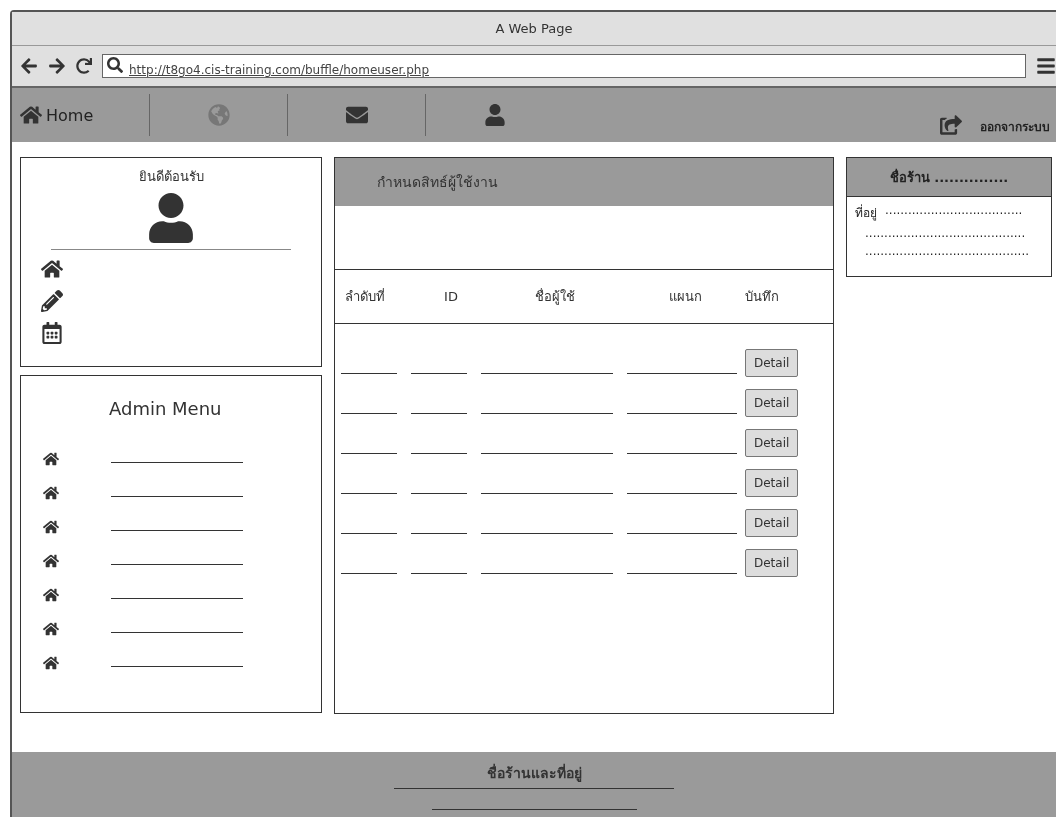  I want to click on reload-icon, so click(84, 66).